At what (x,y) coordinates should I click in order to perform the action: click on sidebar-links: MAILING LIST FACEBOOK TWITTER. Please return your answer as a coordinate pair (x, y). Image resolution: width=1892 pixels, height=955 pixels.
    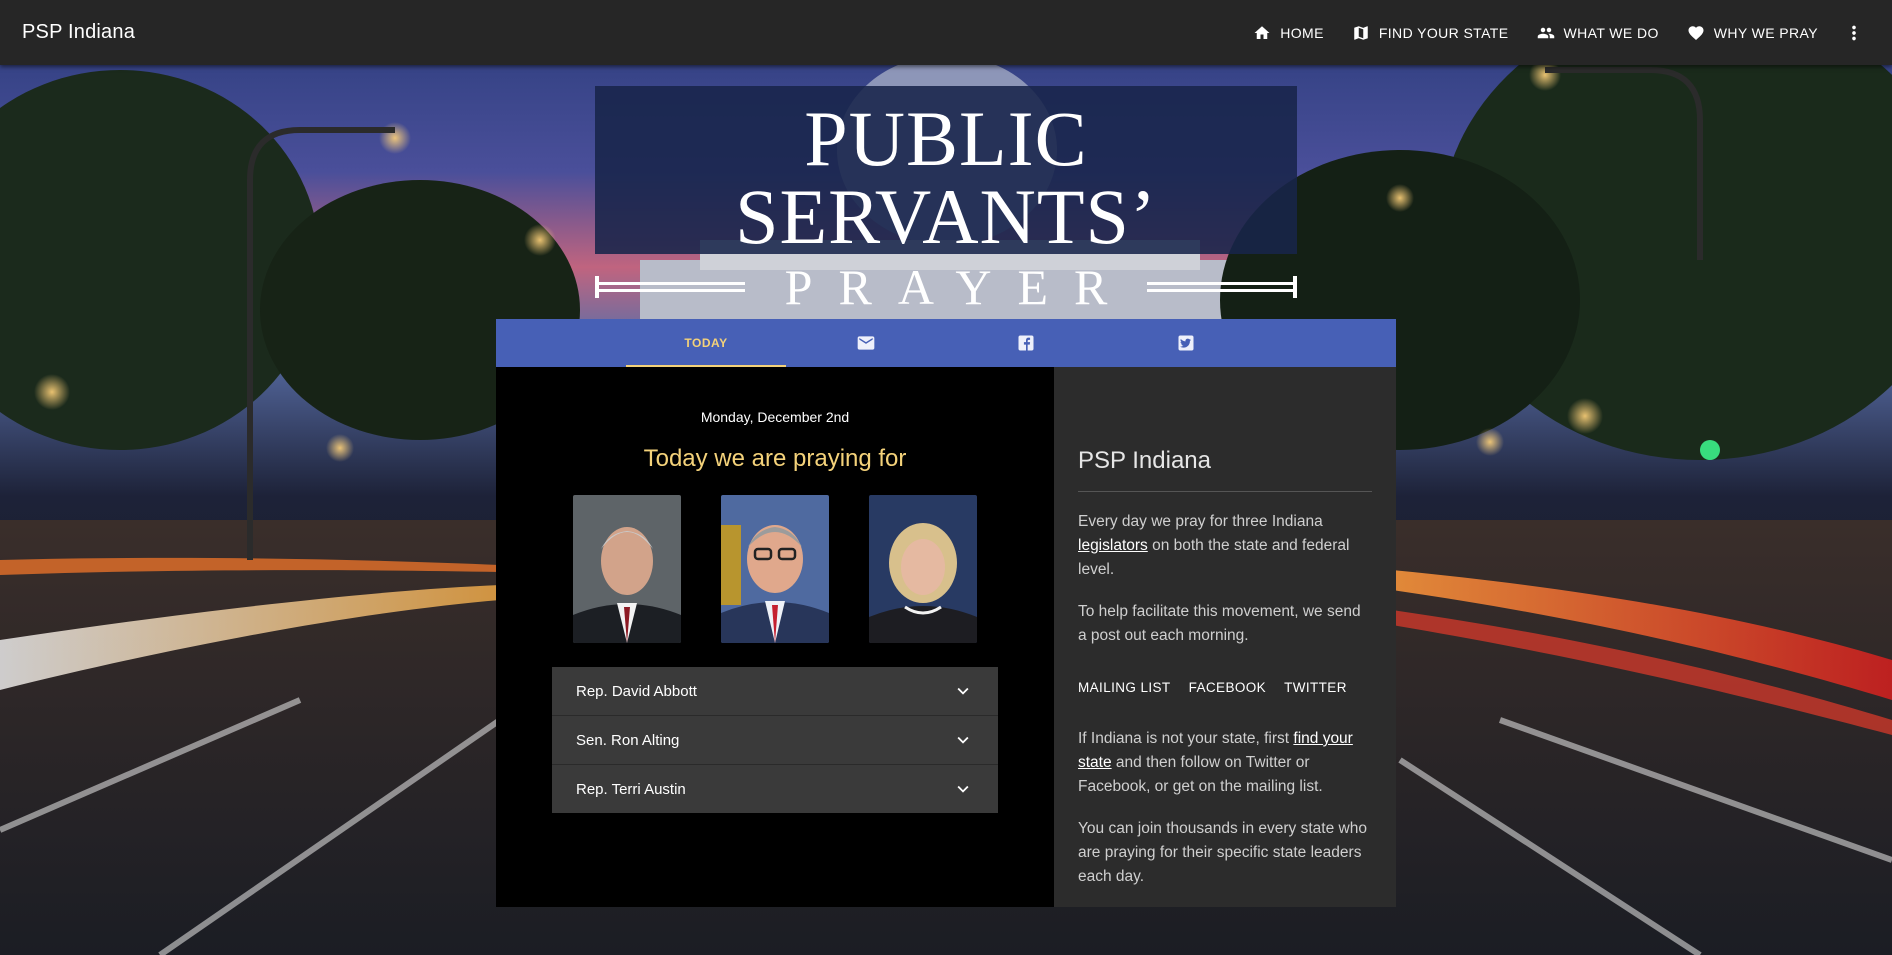
    Looking at the image, I should click on (1225, 687).